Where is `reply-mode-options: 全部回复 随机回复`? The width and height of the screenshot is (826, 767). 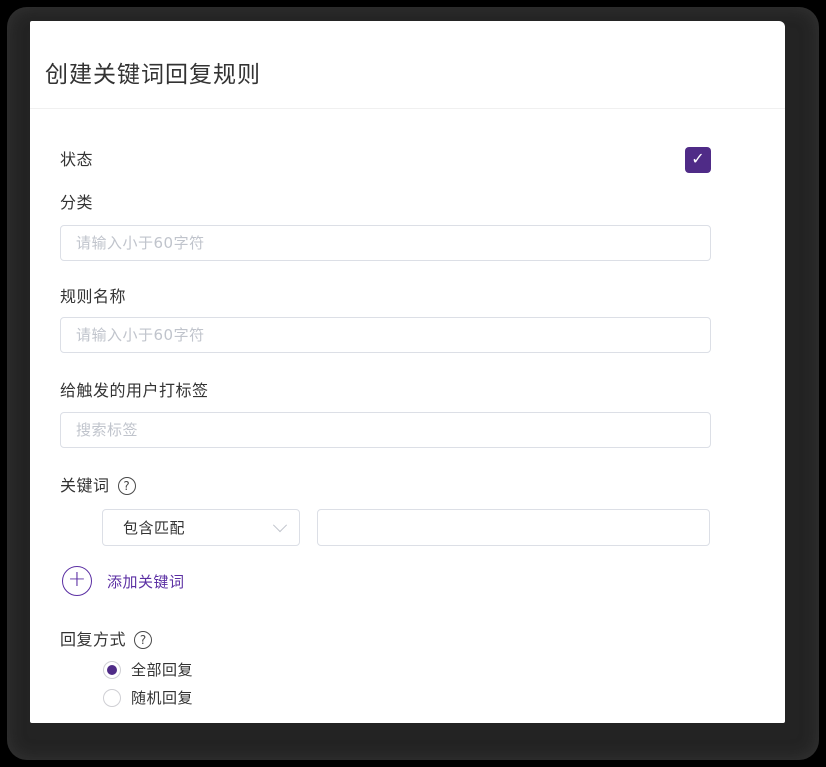
reply-mode-options: 全部回复 随机回复 is located at coordinates (407, 683).